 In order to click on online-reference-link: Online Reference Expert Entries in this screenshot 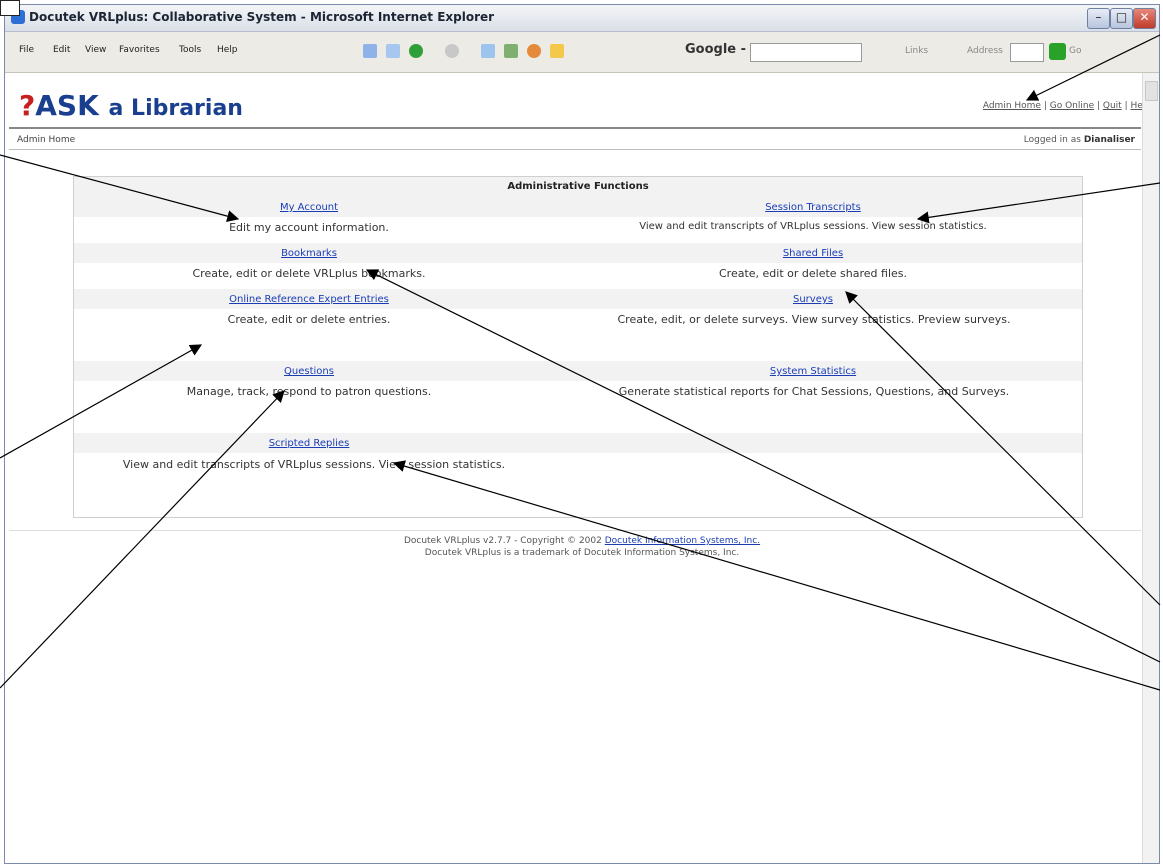, I will do `click(309, 299)`.